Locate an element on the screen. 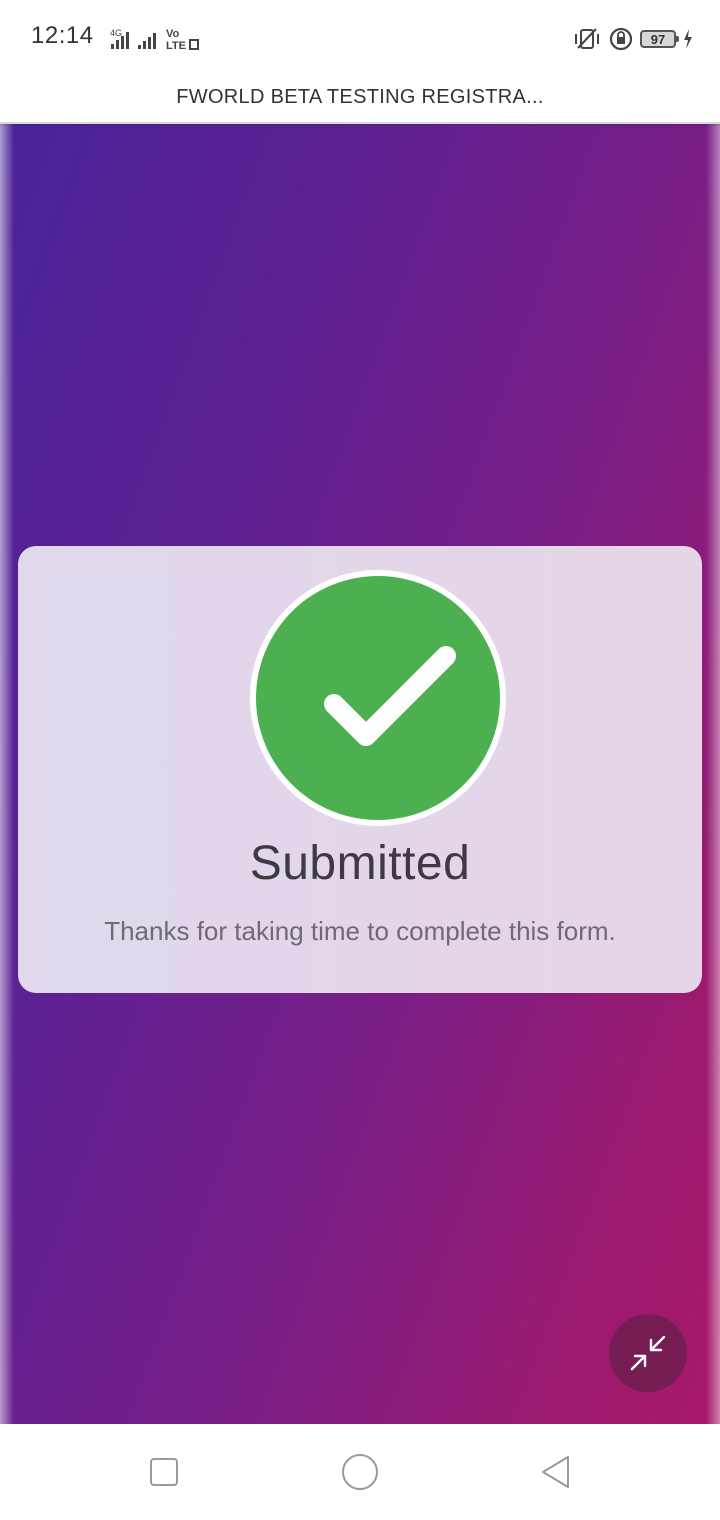 The image size is (720, 1520). minimize-arrows-icon is located at coordinates (648, 1353).